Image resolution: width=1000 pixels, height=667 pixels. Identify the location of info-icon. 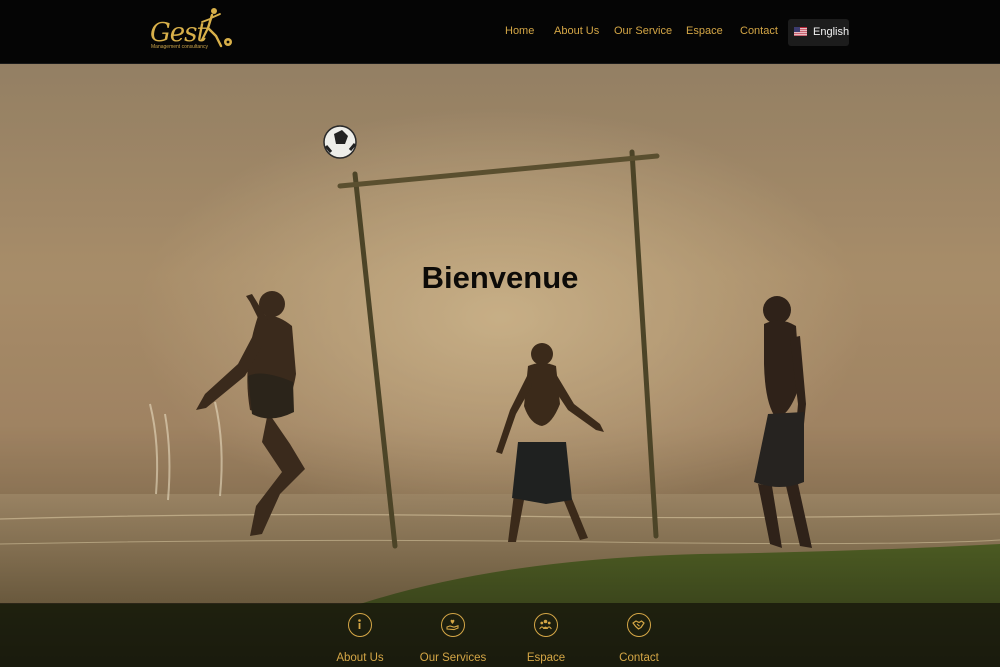
(360, 625).